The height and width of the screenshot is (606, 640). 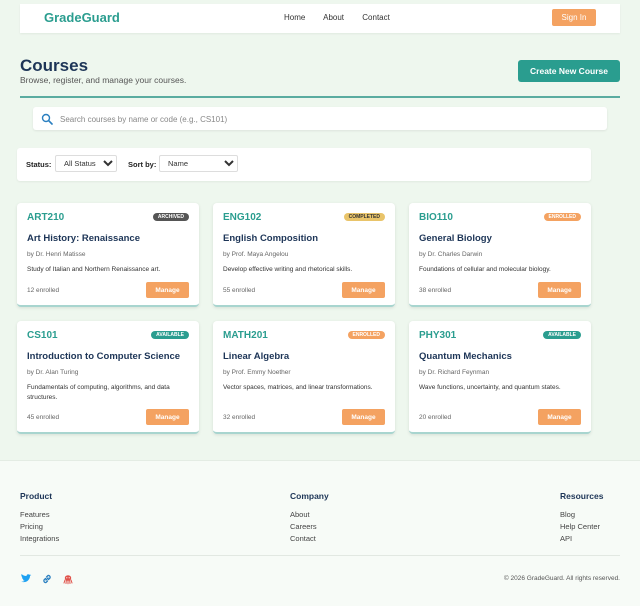 I want to click on course-code: PHY301, so click(x=438, y=335).